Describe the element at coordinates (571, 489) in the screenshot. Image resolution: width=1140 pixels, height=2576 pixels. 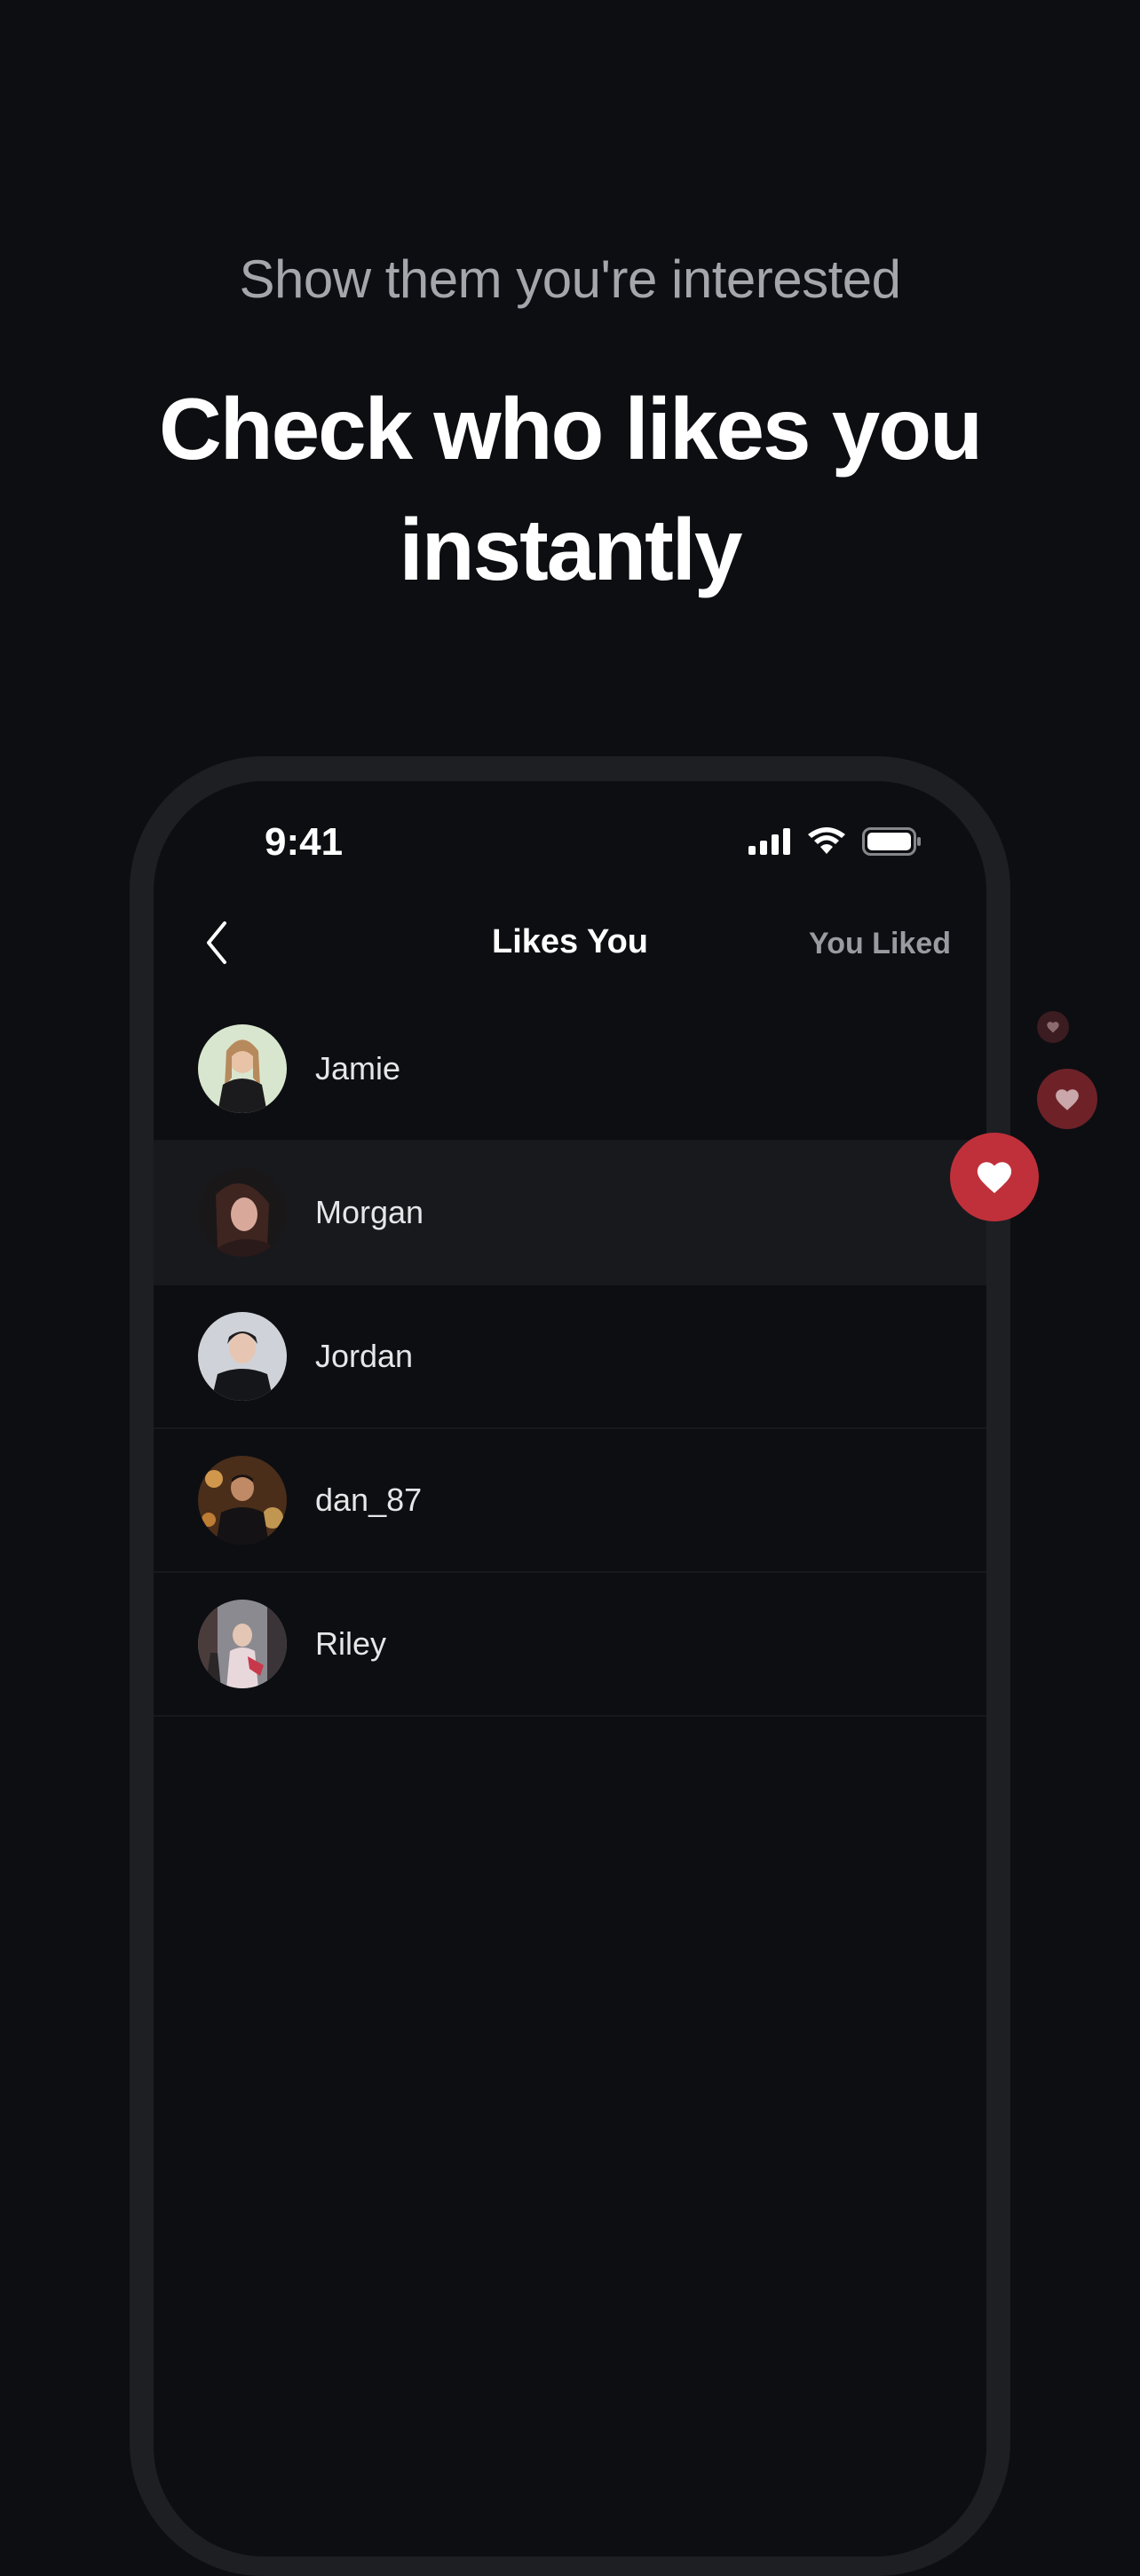
I see `headline: Check who likes you instantly` at that location.